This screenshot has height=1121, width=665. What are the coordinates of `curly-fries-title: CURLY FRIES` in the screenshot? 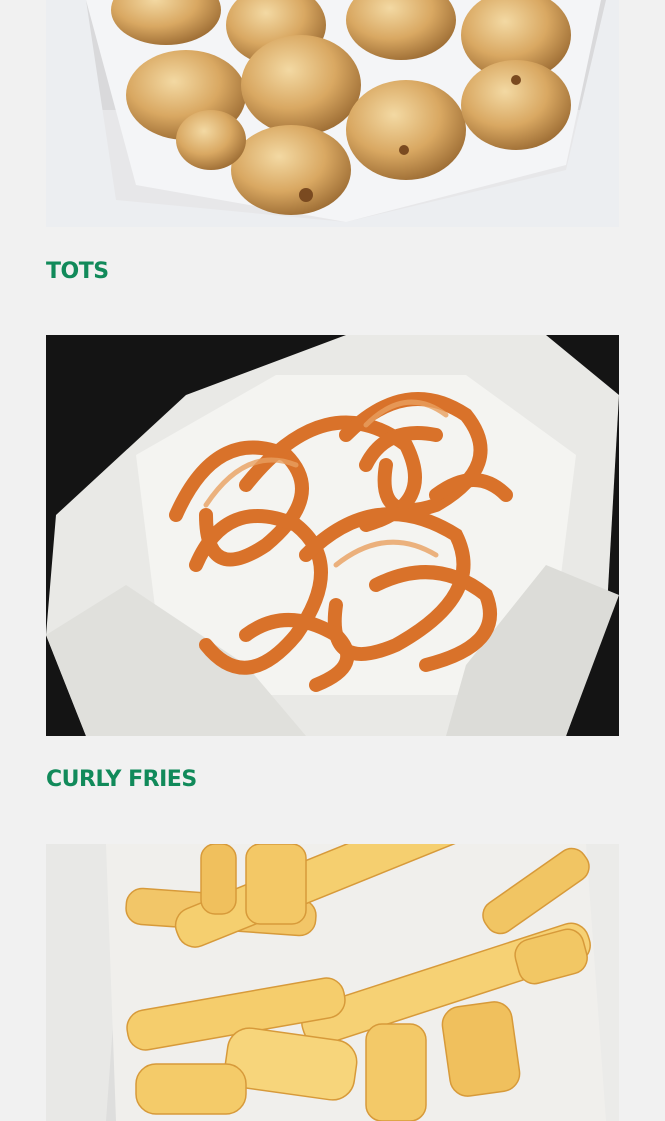 It's located at (121, 780).